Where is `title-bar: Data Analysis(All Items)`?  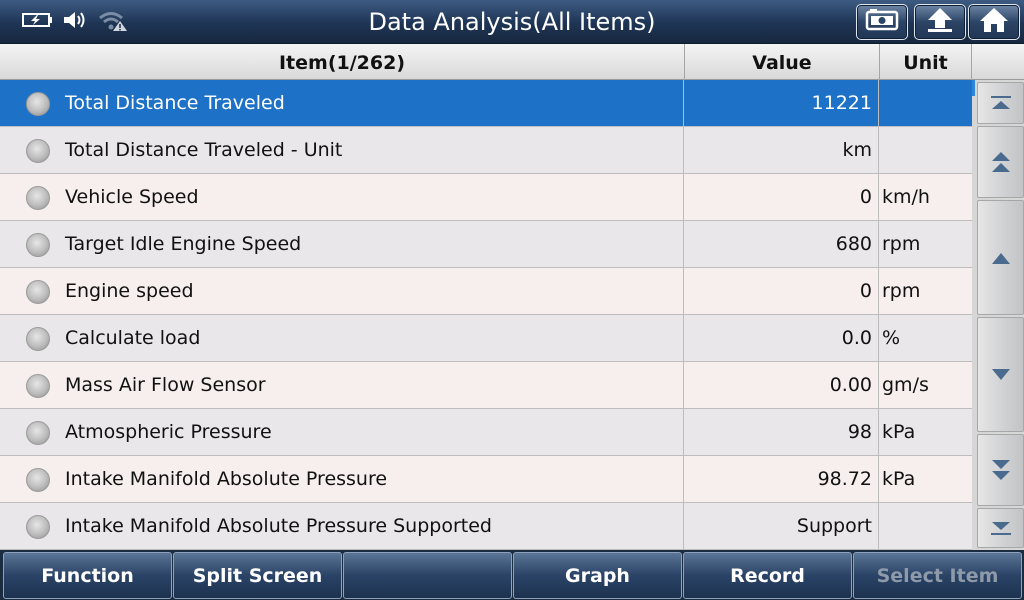 title-bar: Data Analysis(All Items) is located at coordinates (512, 22).